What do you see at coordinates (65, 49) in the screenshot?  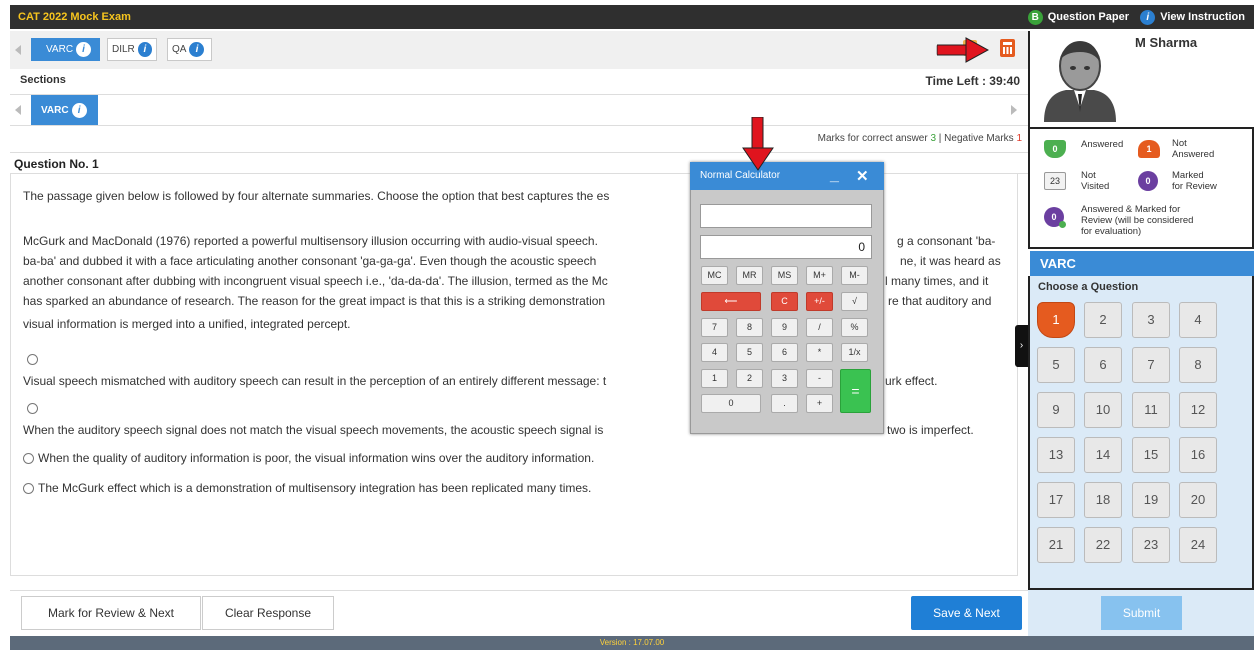 I see `tab-varc: VARC i` at bounding box center [65, 49].